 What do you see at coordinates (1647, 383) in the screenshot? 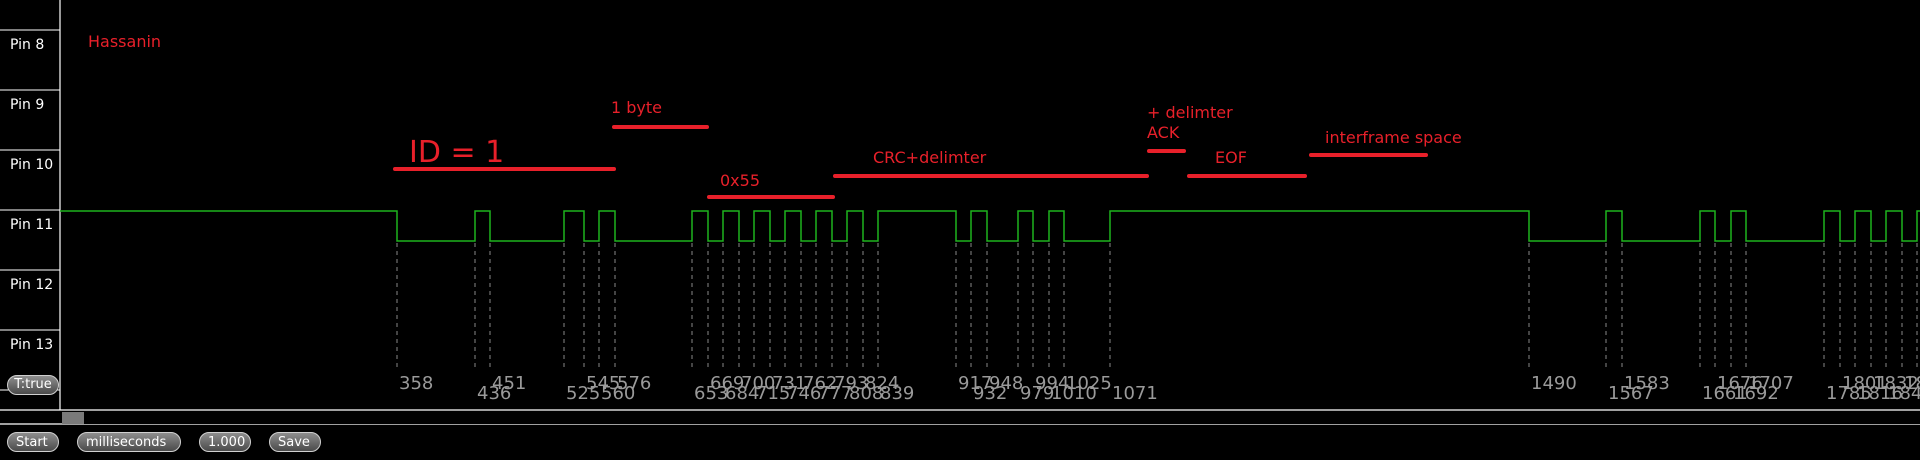
I see `edge-time-label: 1583` at bounding box center [1647, 383].